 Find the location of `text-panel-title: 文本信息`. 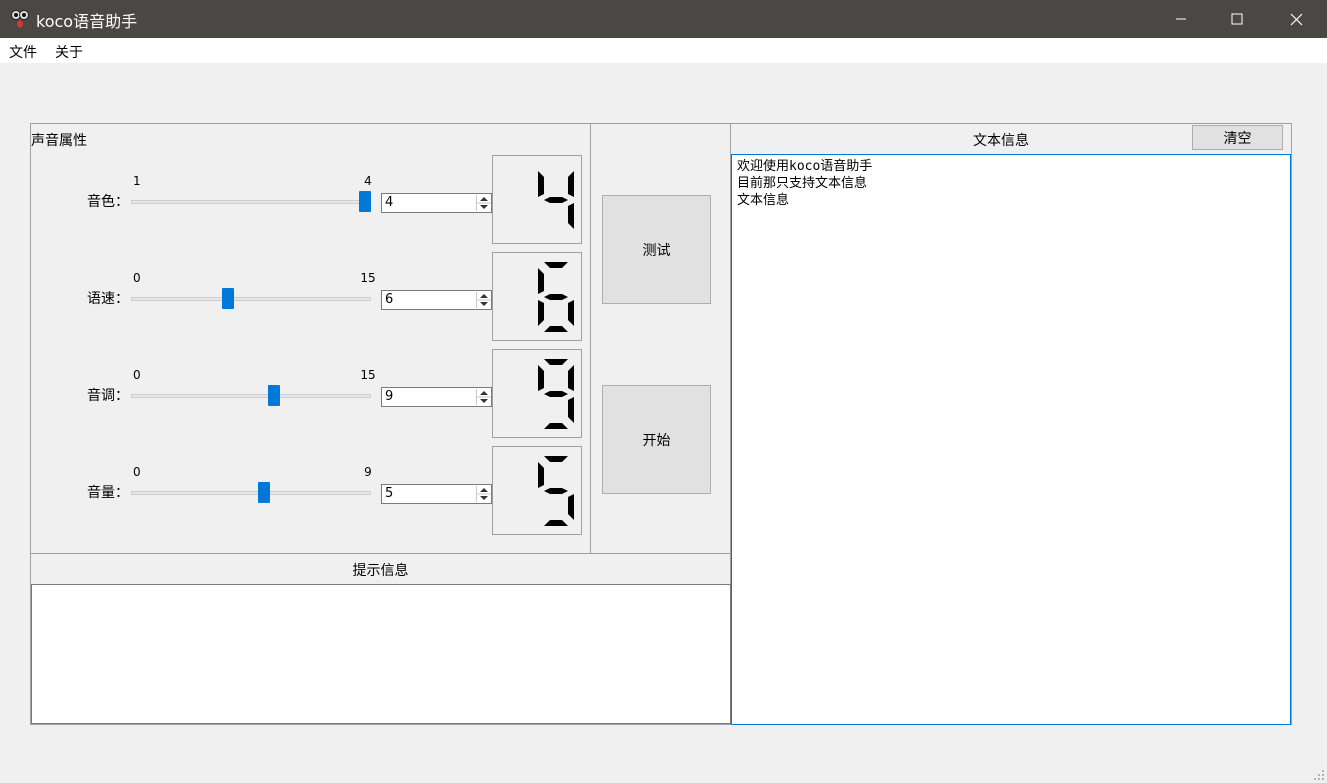

text-panel-title: 文本信息 is located at coordinates (1001, 141).